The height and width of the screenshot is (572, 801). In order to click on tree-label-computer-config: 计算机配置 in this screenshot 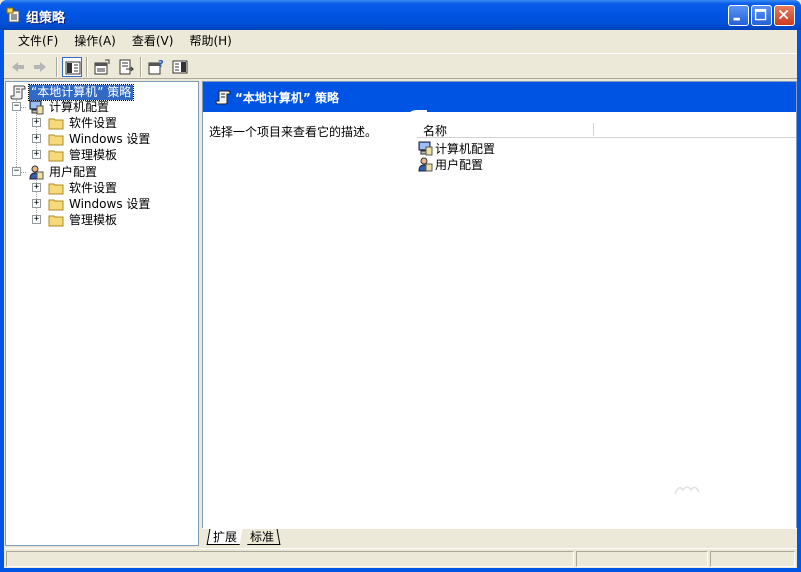, I will do `click(79, 106)`.